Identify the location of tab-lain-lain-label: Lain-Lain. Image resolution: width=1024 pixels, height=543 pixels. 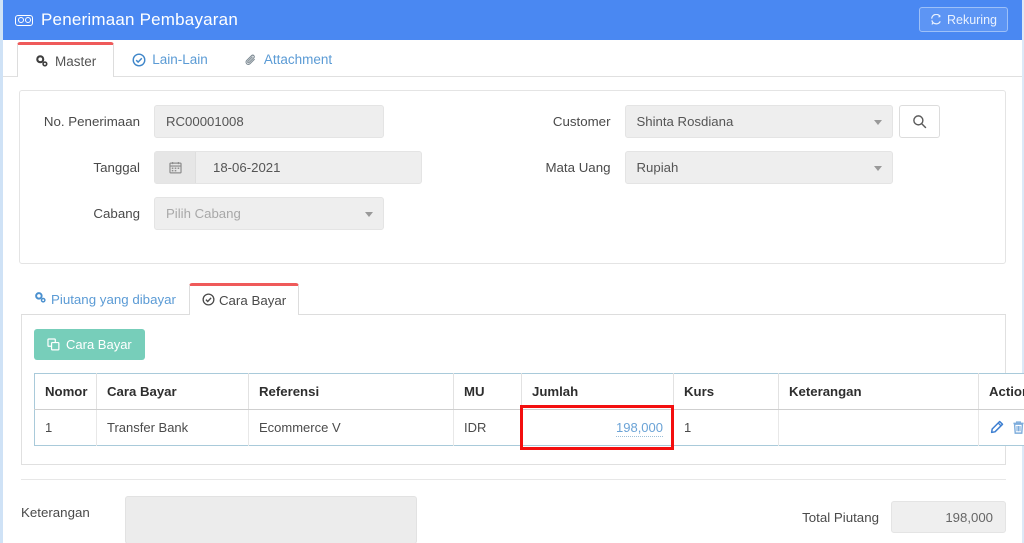
(180, 59).